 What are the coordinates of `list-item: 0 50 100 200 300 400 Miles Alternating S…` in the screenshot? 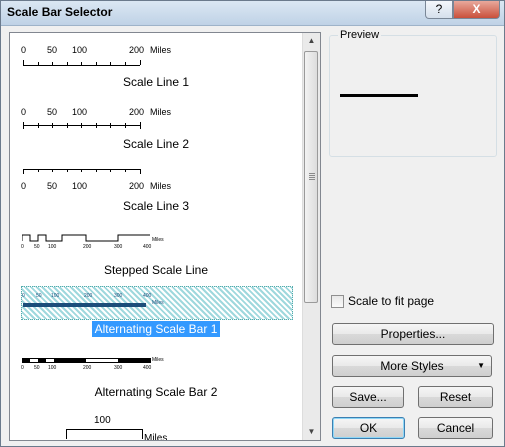 It's located at (156, 374).